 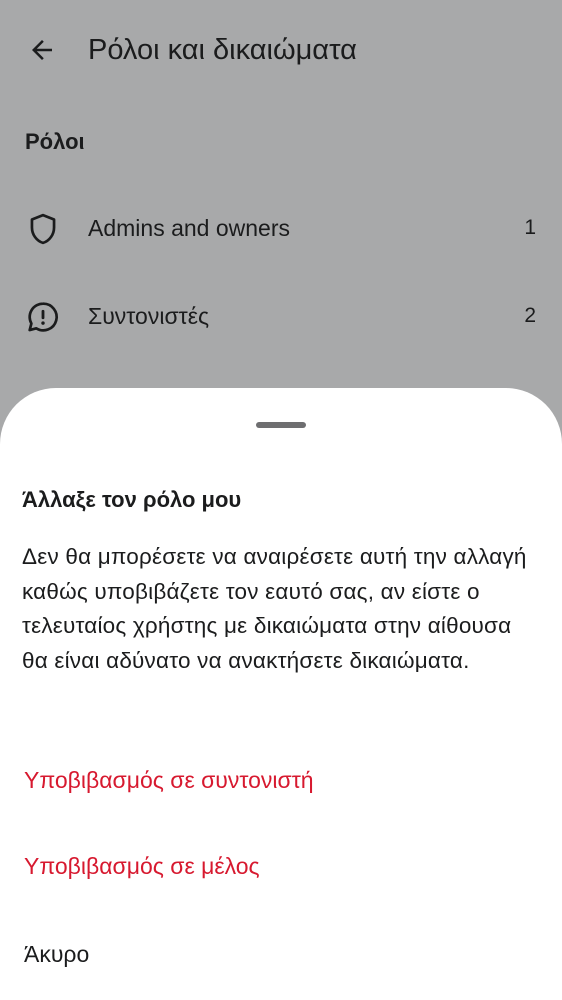 What do you see at coordinates (281, 956) in the screenshot?
I see `cancel-button: Άκυρο` at bounding box center [281, 956].